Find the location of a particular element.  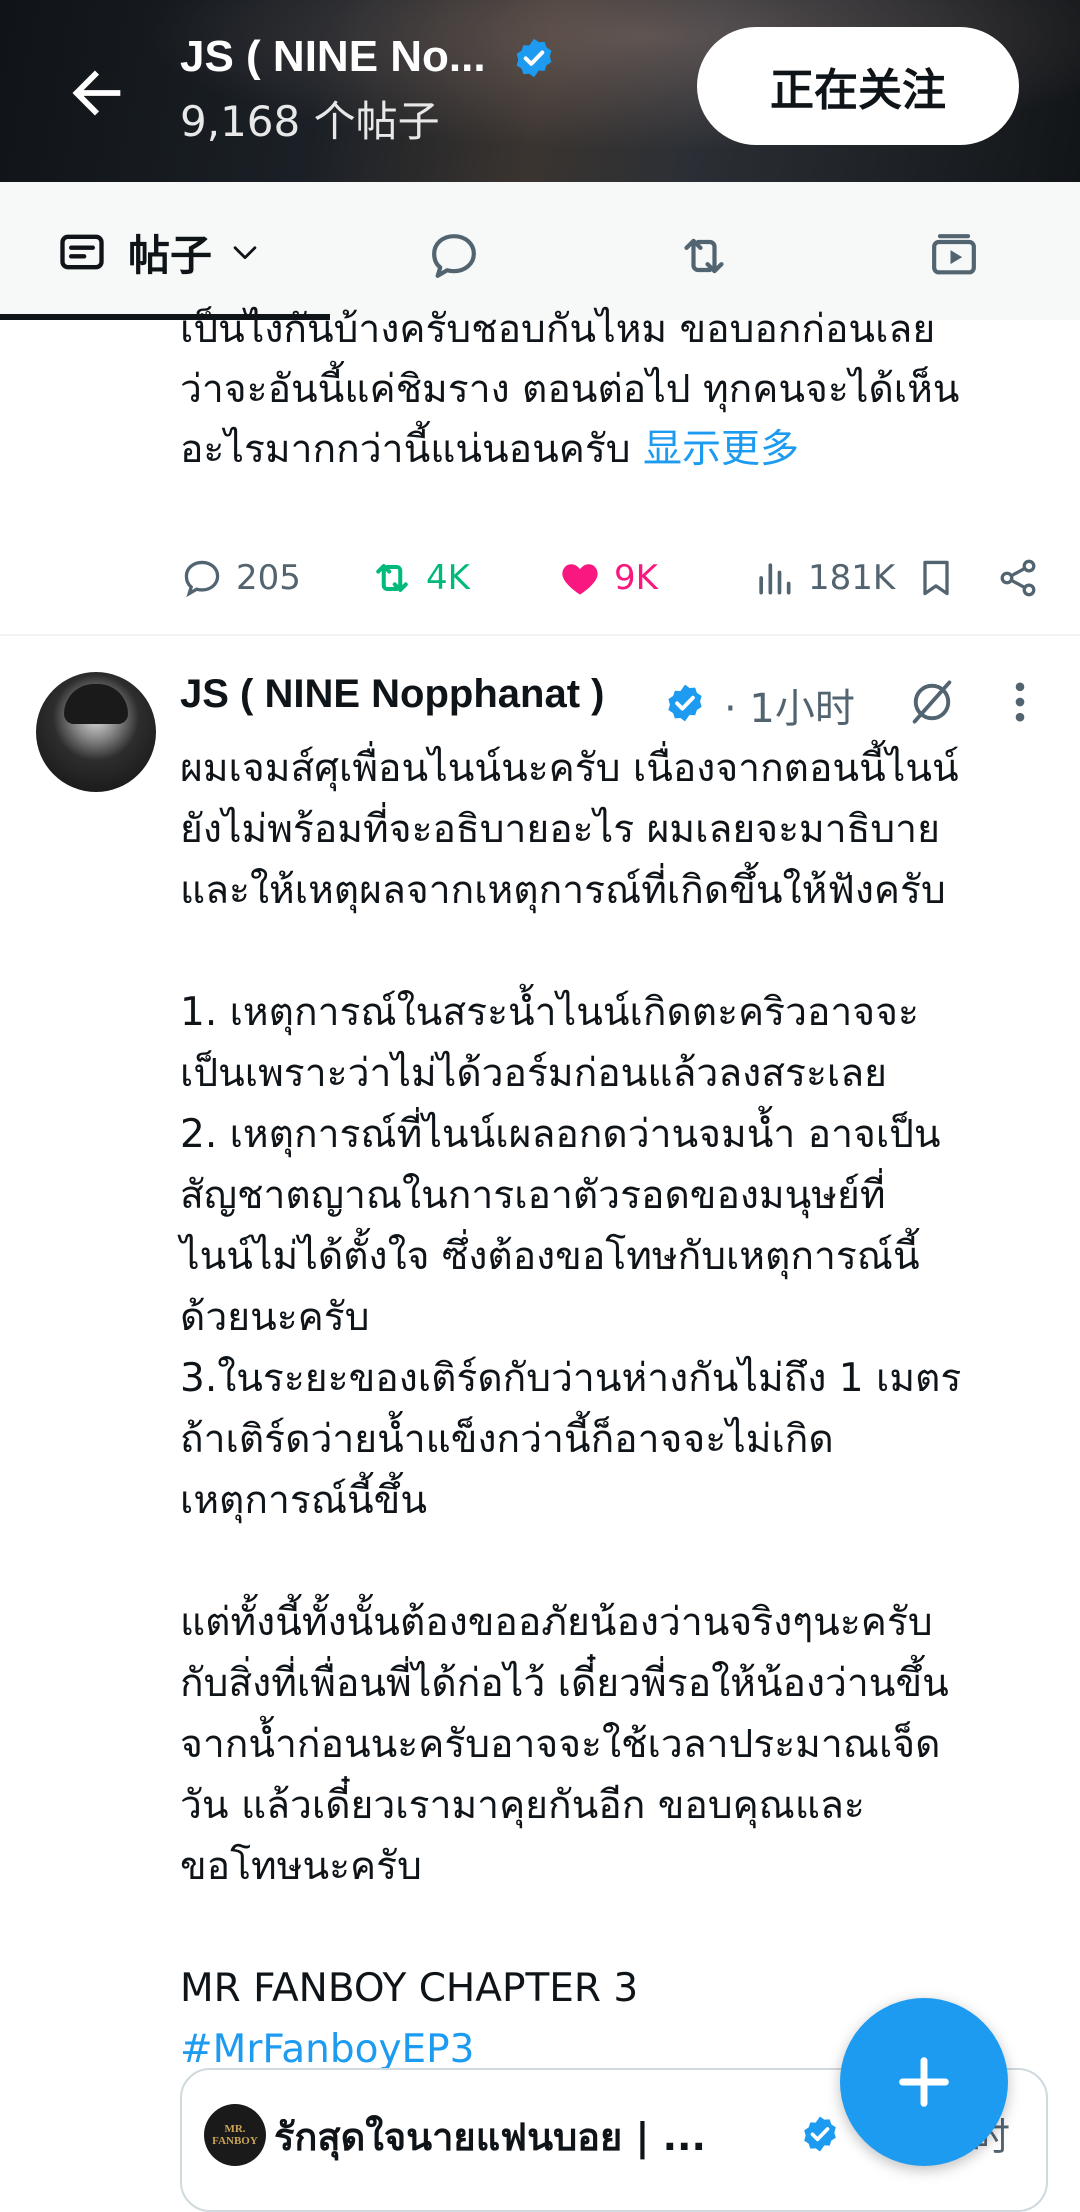

quoted-avatar: MR. FANBOY is located at coordinates (235, 2135).